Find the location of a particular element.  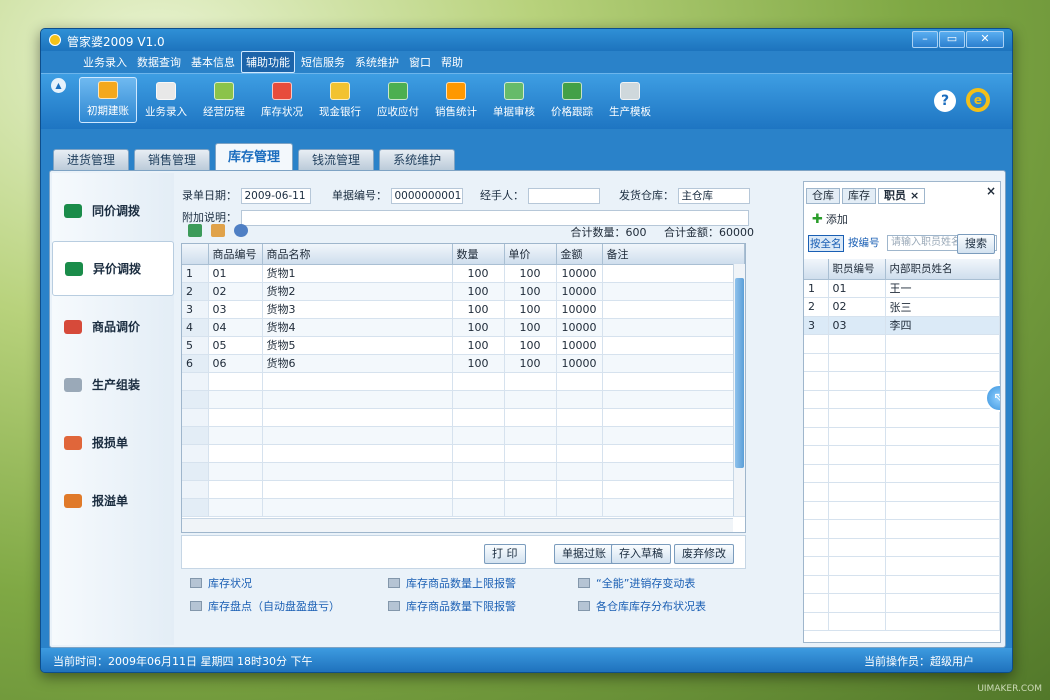

staff-row: 1 01 王一 is located at coordinates (902, 288).